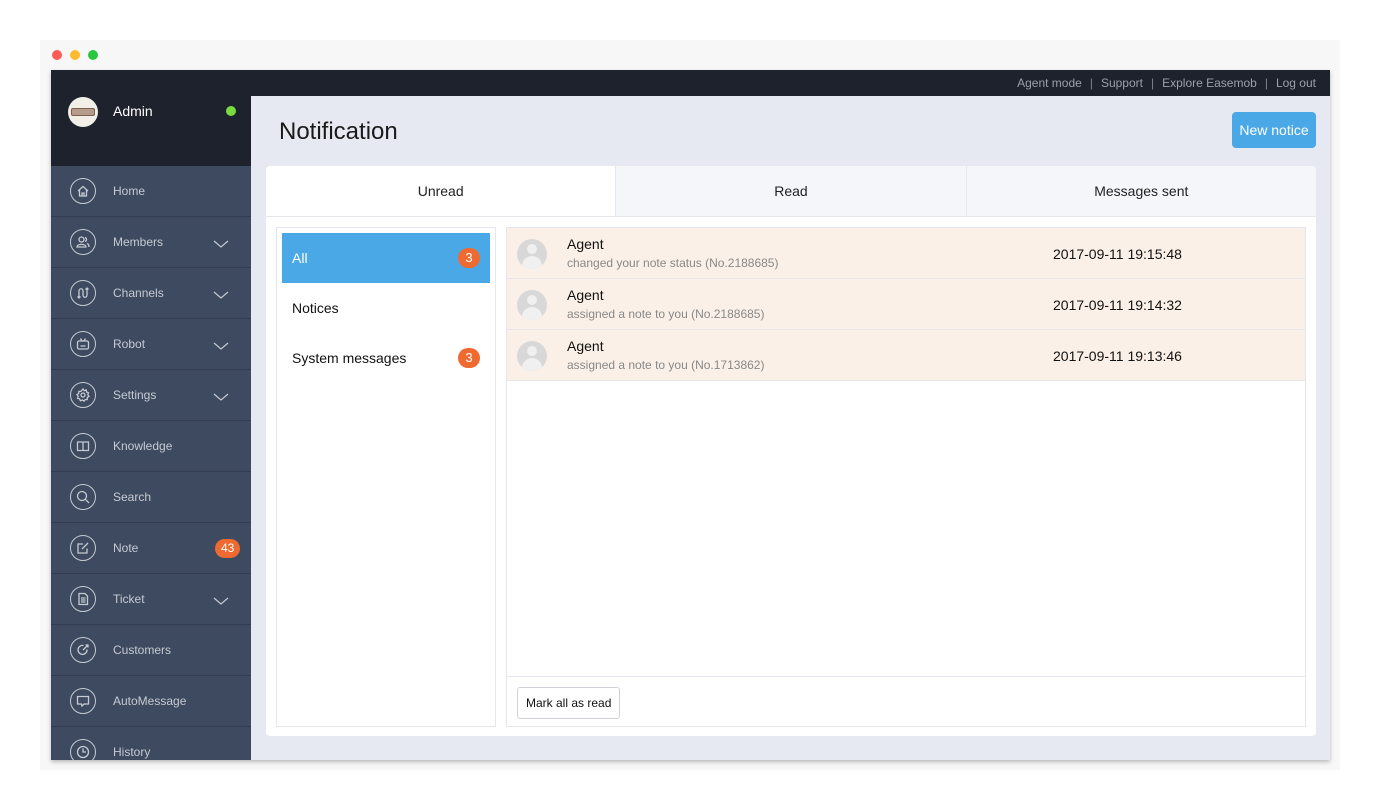  I want to click on book-icon, so click(83, 446).